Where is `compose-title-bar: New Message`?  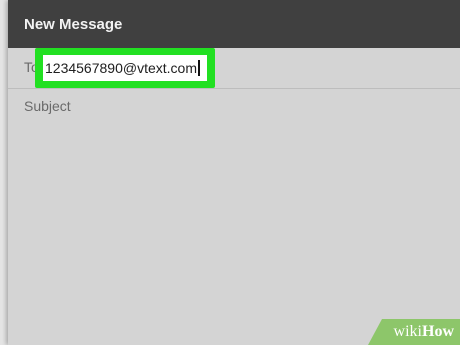 compose-title-bar: New Message is located at coordinates (234, 24).